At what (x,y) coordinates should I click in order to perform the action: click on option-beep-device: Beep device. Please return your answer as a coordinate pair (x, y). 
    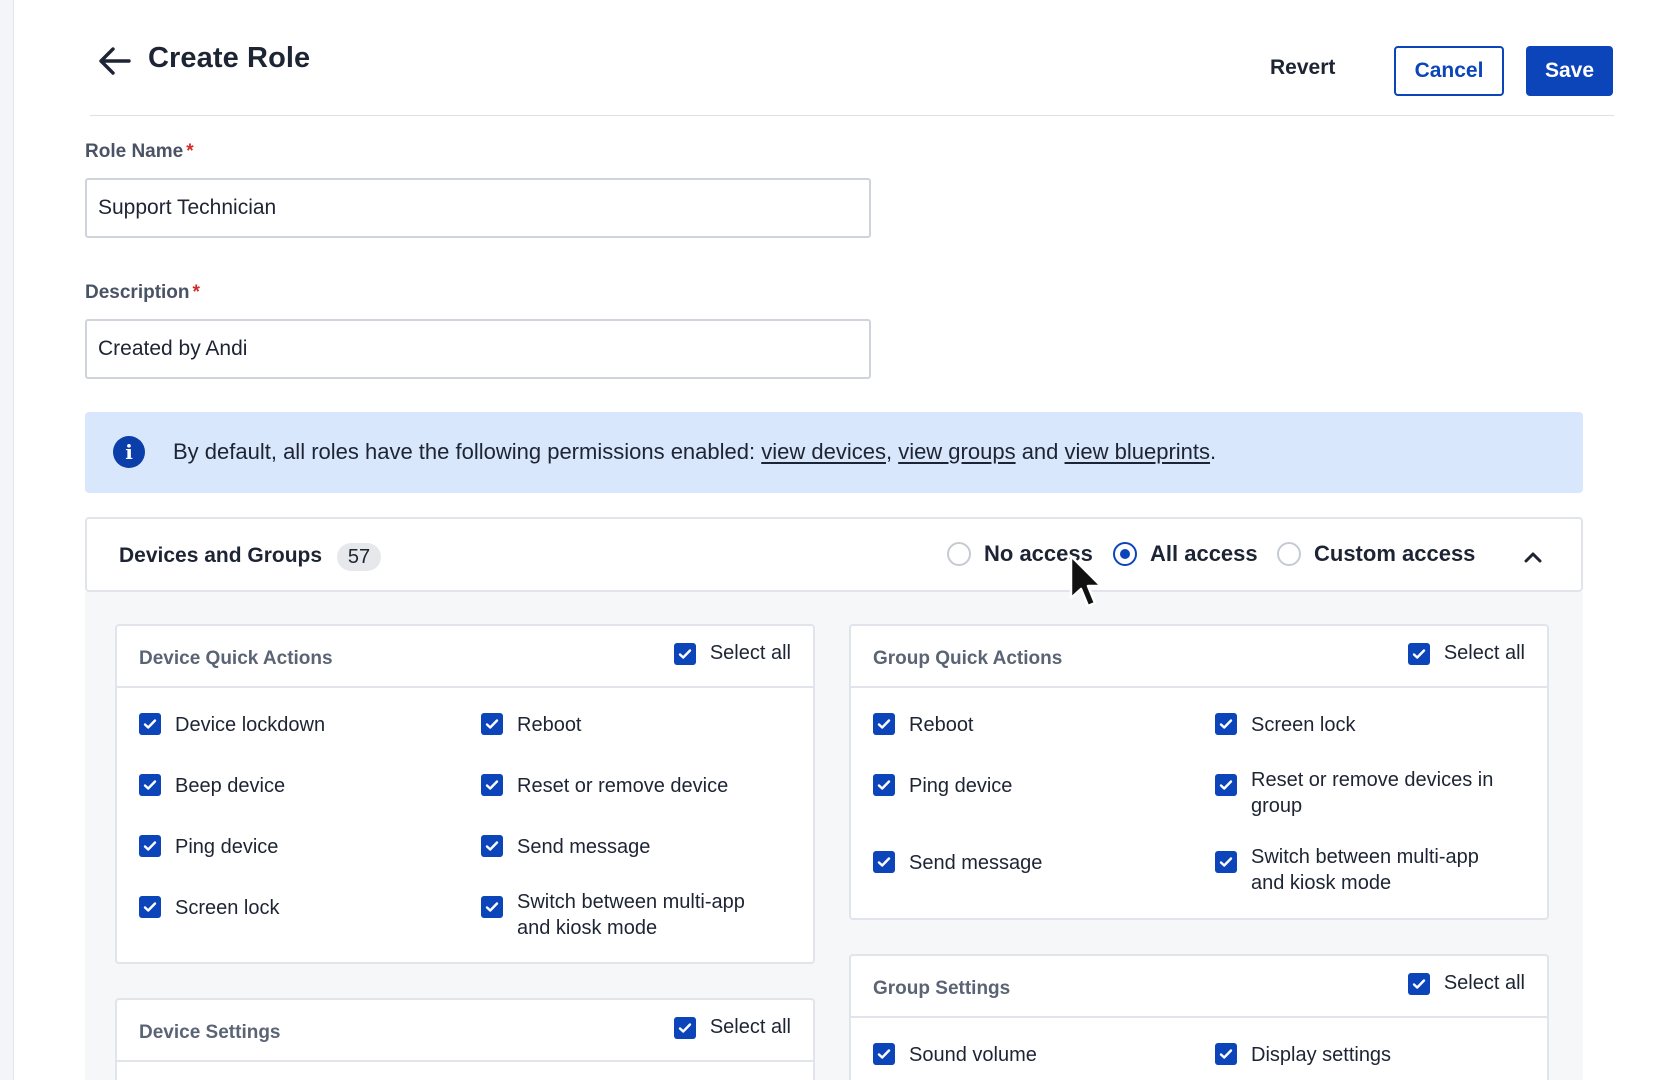
    Looking at the image, I should click on (212, 786).